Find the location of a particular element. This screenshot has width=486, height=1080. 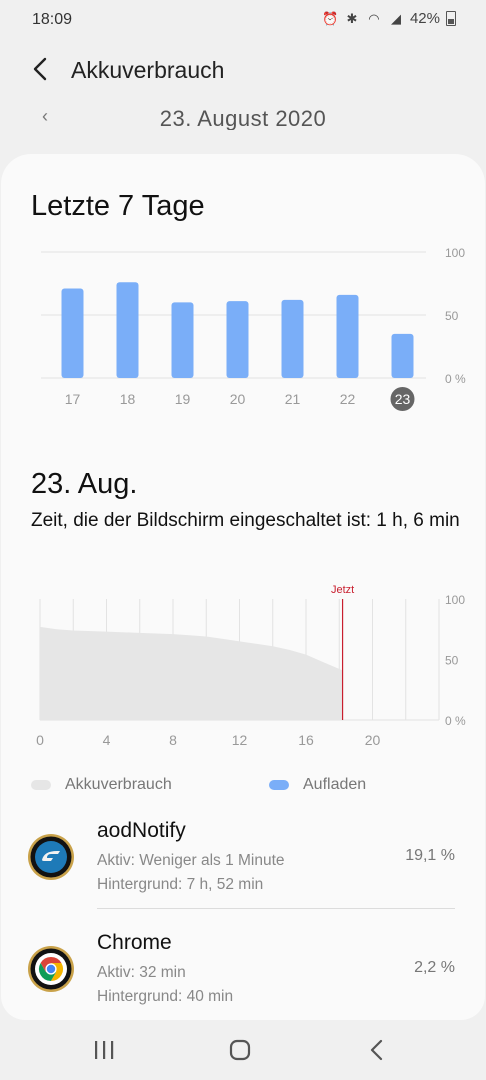

legend-charging: Aufladen is located at coordinates (317, 785).